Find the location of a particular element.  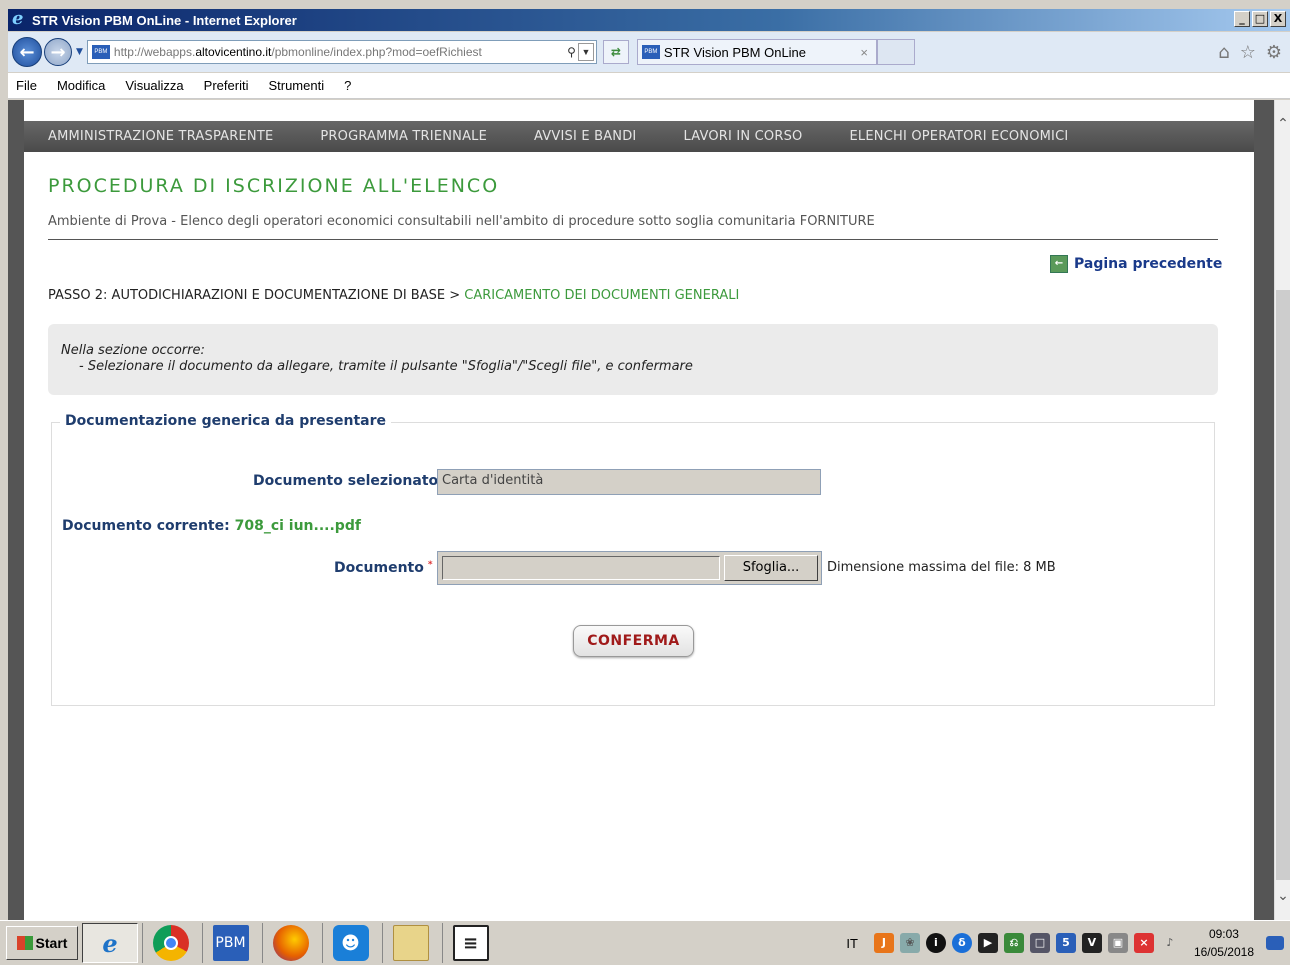

people-icon: ☻ is located at coordinates (350, 943).